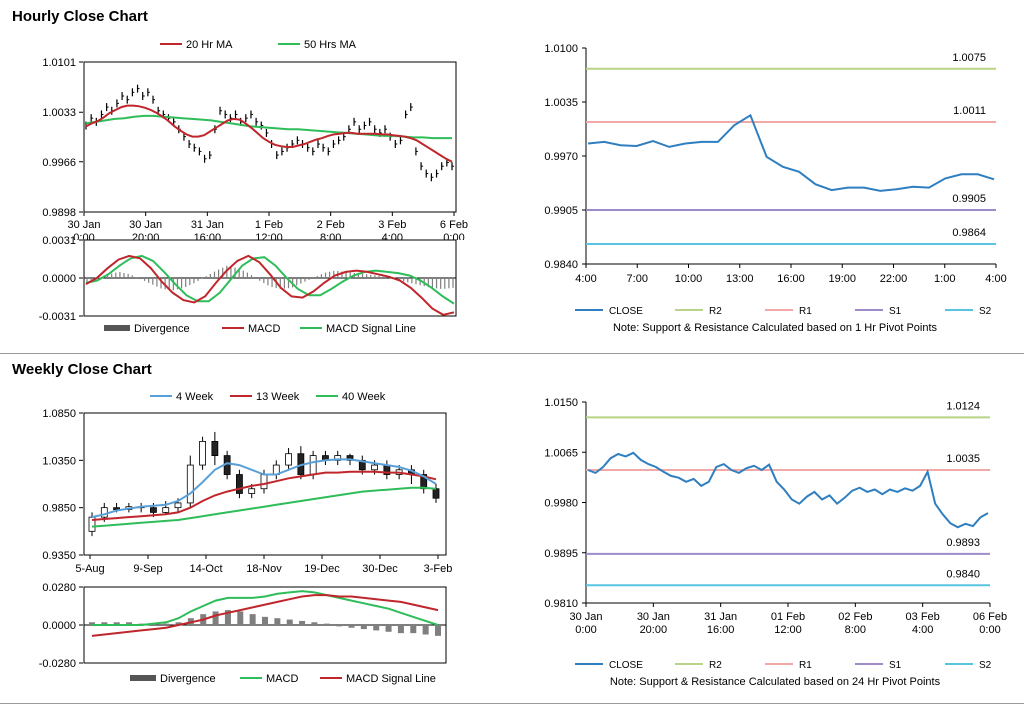 The width and height of the screenshot is (1024, 706). What do you see at coordinates (561, 504) in the screenshot?
I see `y-tick-label: 0.9980` at bounding box center [561, 504].